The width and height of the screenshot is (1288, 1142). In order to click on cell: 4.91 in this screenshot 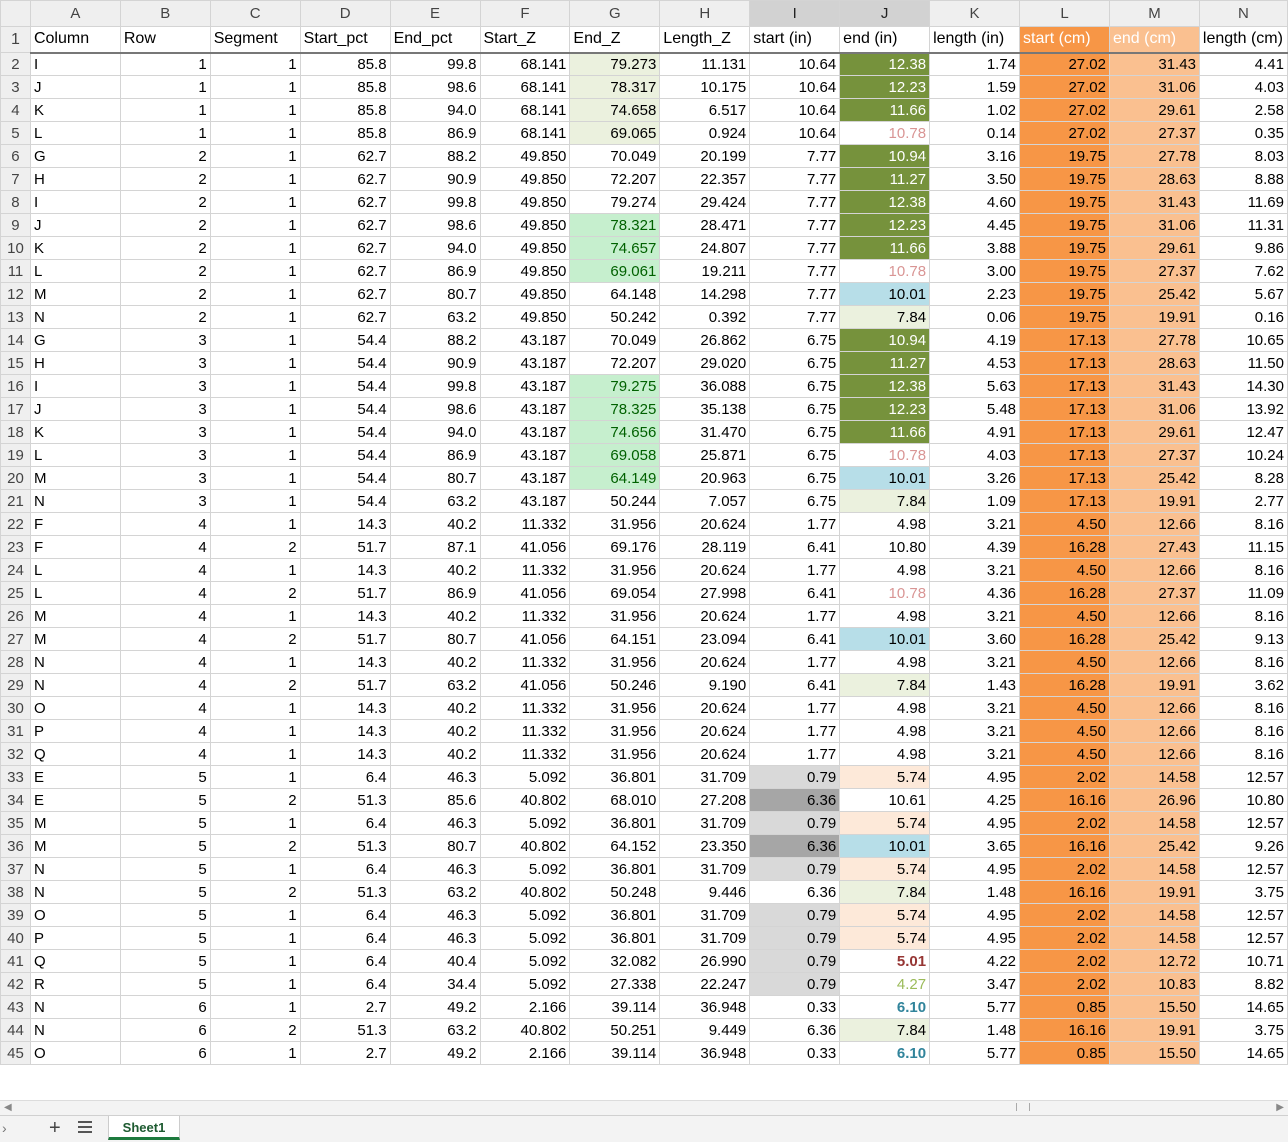, I will do `click(975, 432)`.